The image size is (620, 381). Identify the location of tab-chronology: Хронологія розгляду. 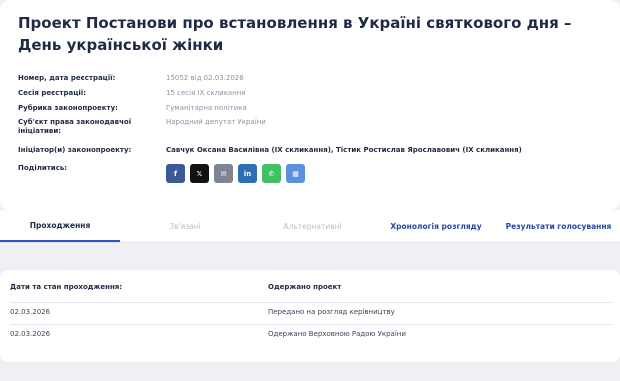
(436, 226).